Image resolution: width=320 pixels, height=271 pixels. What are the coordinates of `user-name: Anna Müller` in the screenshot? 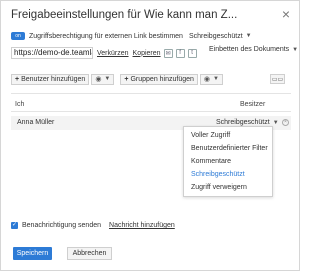 It's located at (36, 122).